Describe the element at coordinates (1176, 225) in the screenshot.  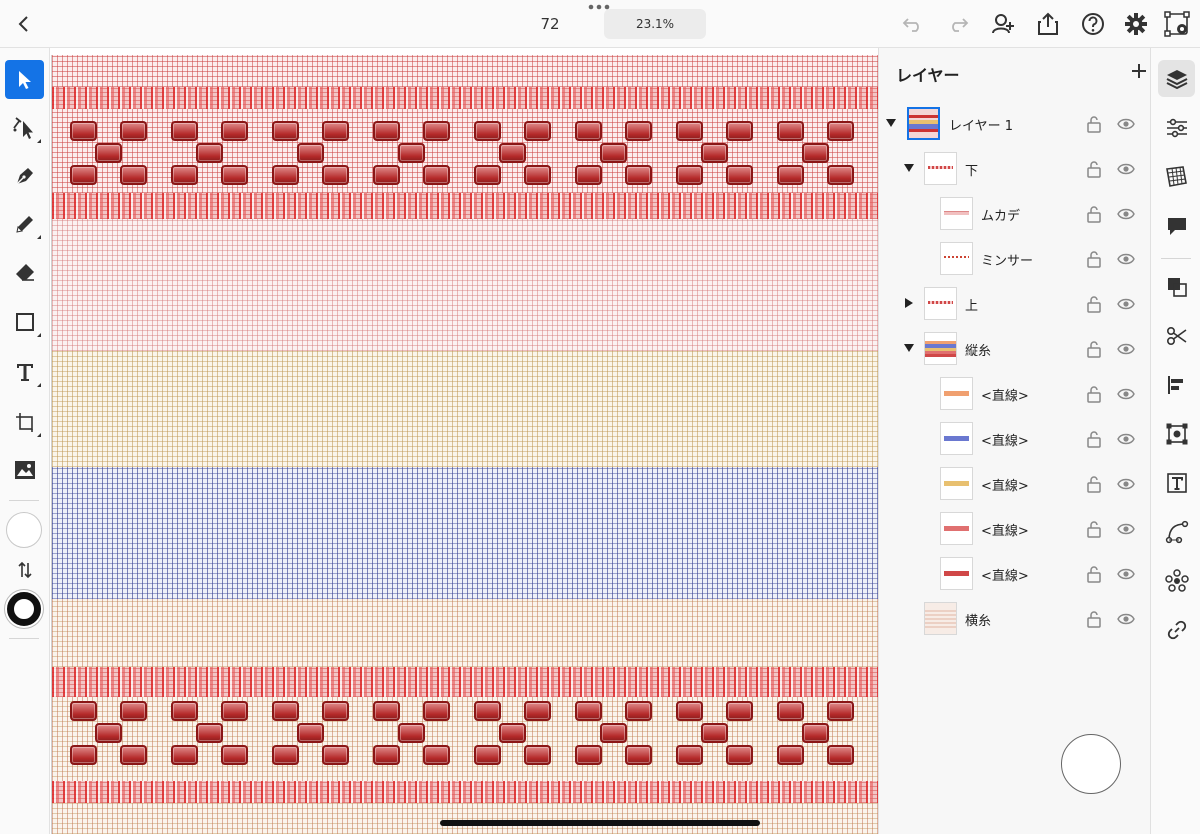
I see `comments-button` at that location.